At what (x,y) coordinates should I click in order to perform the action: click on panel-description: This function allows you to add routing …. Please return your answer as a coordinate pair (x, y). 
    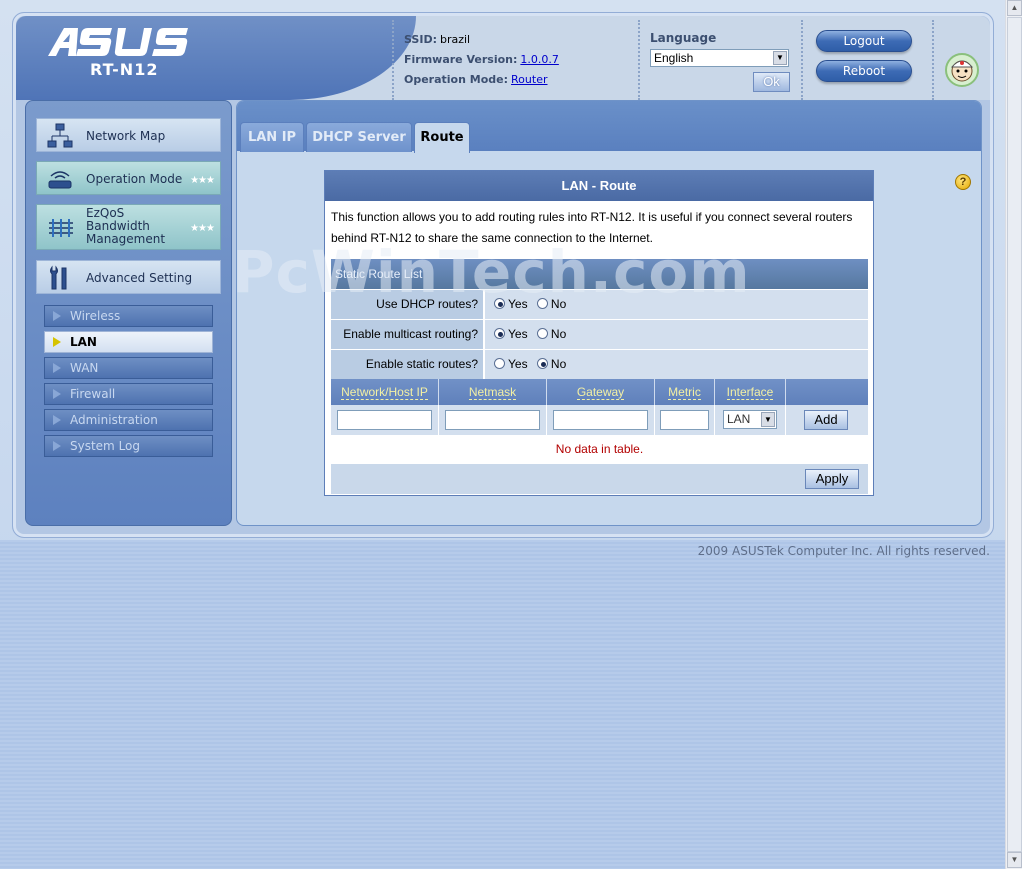
    Looking at the image, I should click on (592, 227).